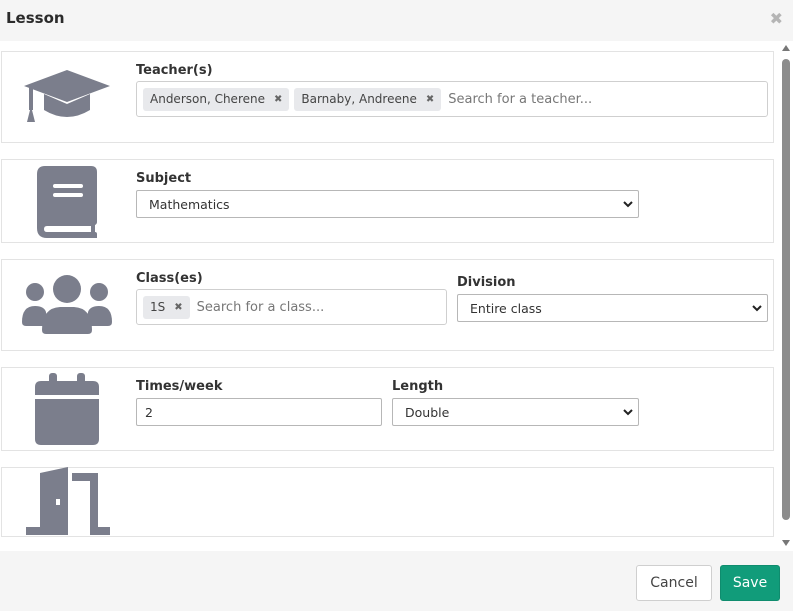 This screenshot has height=611, width=793. I want to click on teacher-tag-label: Anderson, Cherene, so click(207, 99).